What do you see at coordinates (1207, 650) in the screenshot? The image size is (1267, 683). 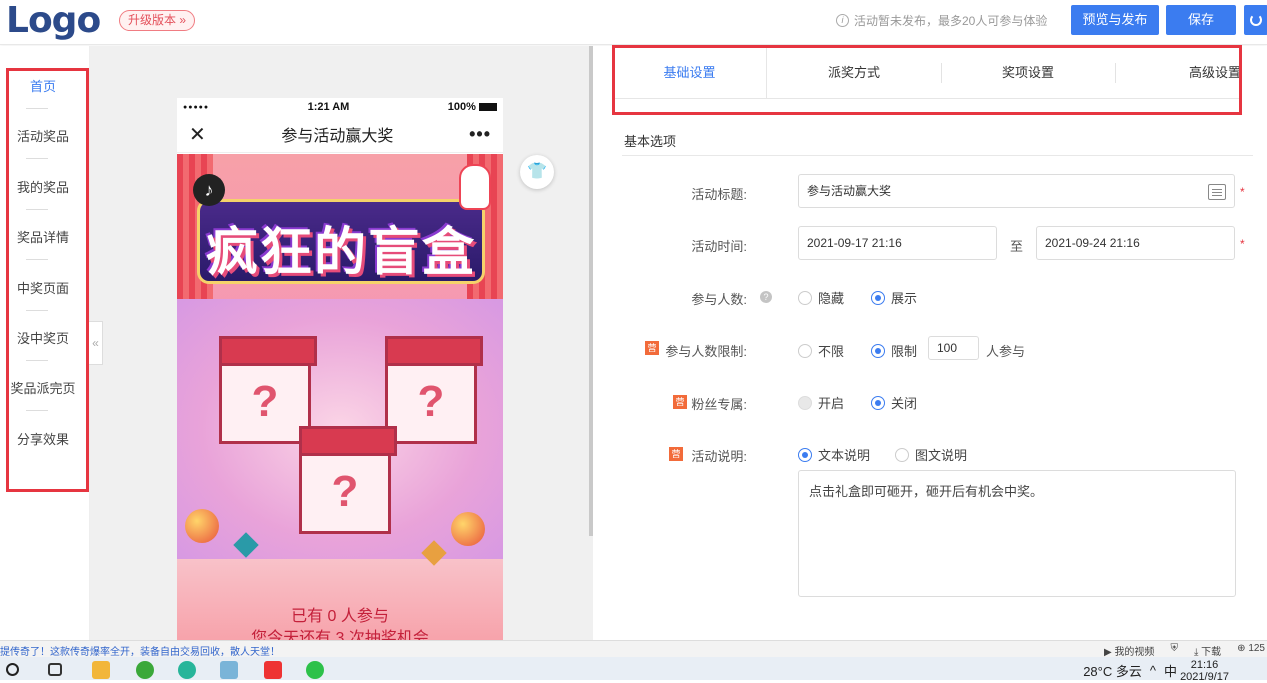 I see `download-link: ⤓ 下载` at bounding box center [1207, 650].